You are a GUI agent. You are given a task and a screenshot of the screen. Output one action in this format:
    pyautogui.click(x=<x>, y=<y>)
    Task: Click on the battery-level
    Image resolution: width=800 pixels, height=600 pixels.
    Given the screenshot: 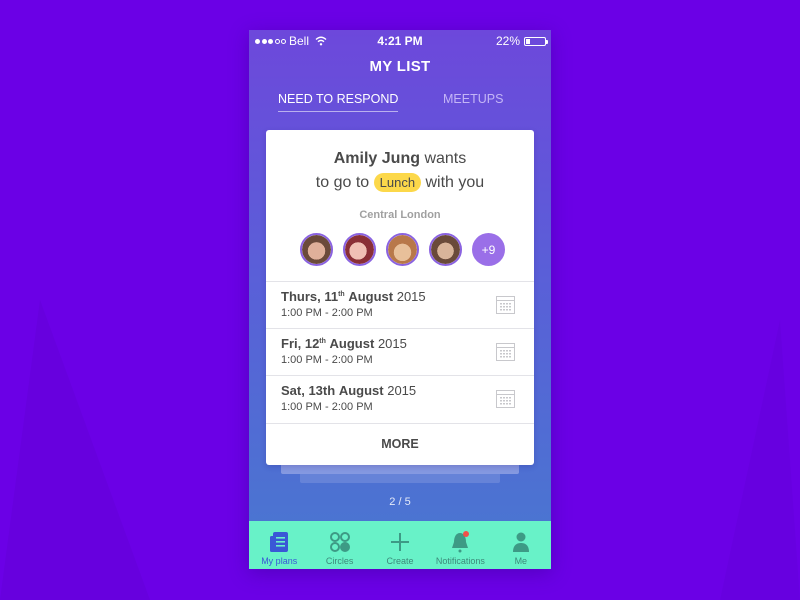 What is the action you would take?
    pyautogui.click(x=528, y=41)
    